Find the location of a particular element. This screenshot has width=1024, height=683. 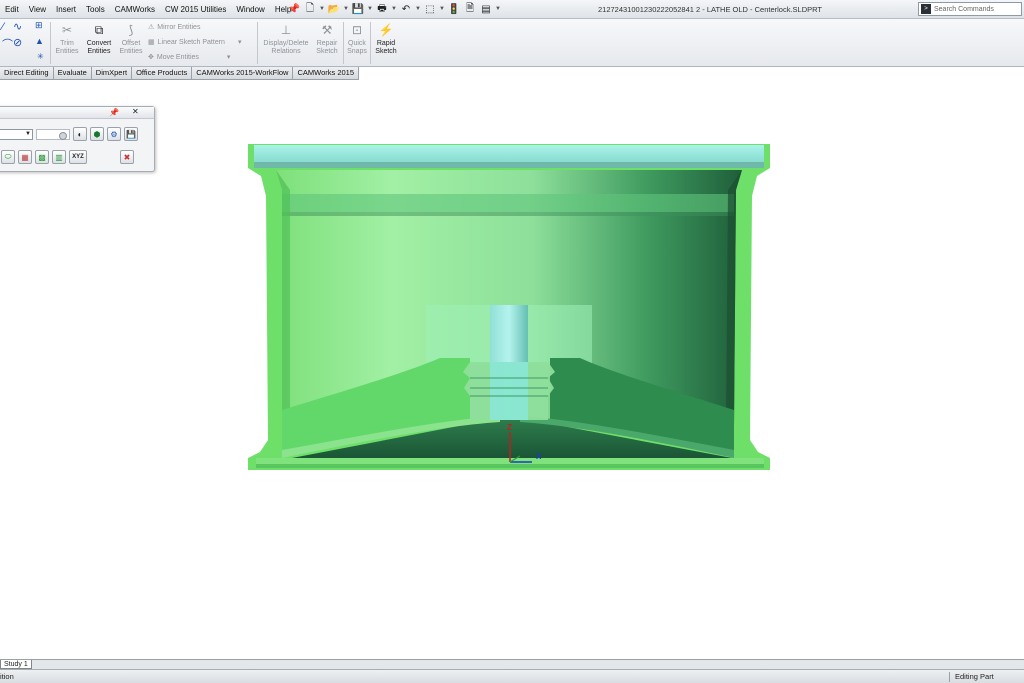

offset-entities-button: ⟆ Offset Entities is located at coordinates (131, 39).